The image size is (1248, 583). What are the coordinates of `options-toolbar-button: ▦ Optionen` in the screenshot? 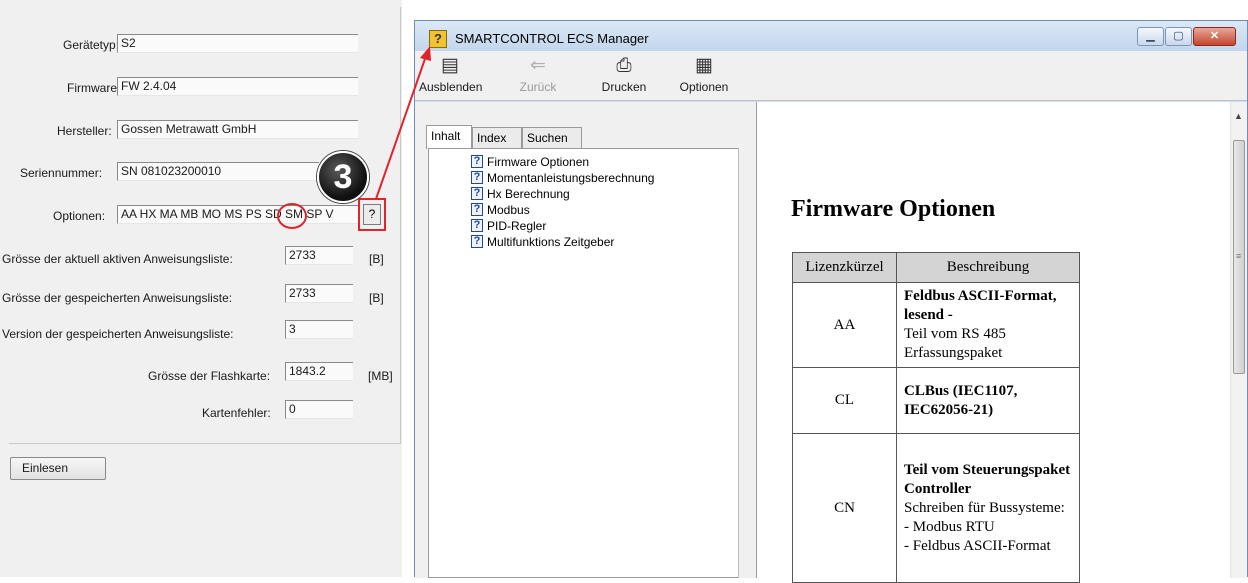 It's located at (704, 74).